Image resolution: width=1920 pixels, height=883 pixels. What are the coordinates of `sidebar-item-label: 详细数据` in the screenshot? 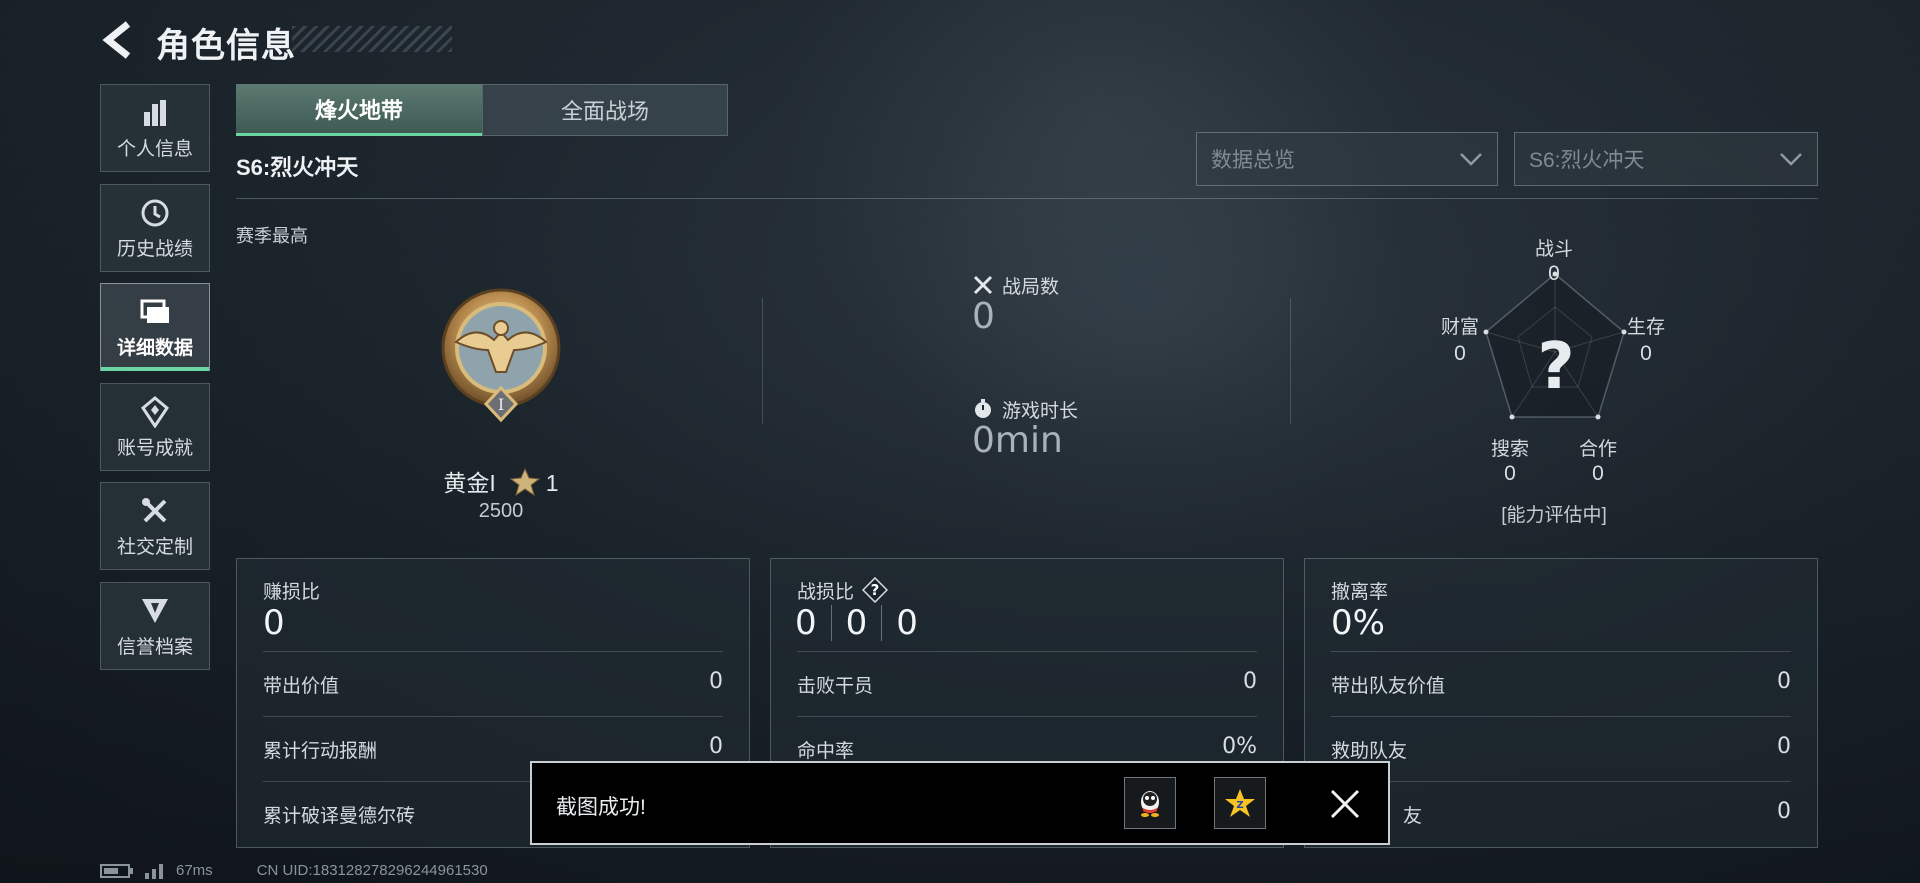 It's located at (154, 348).